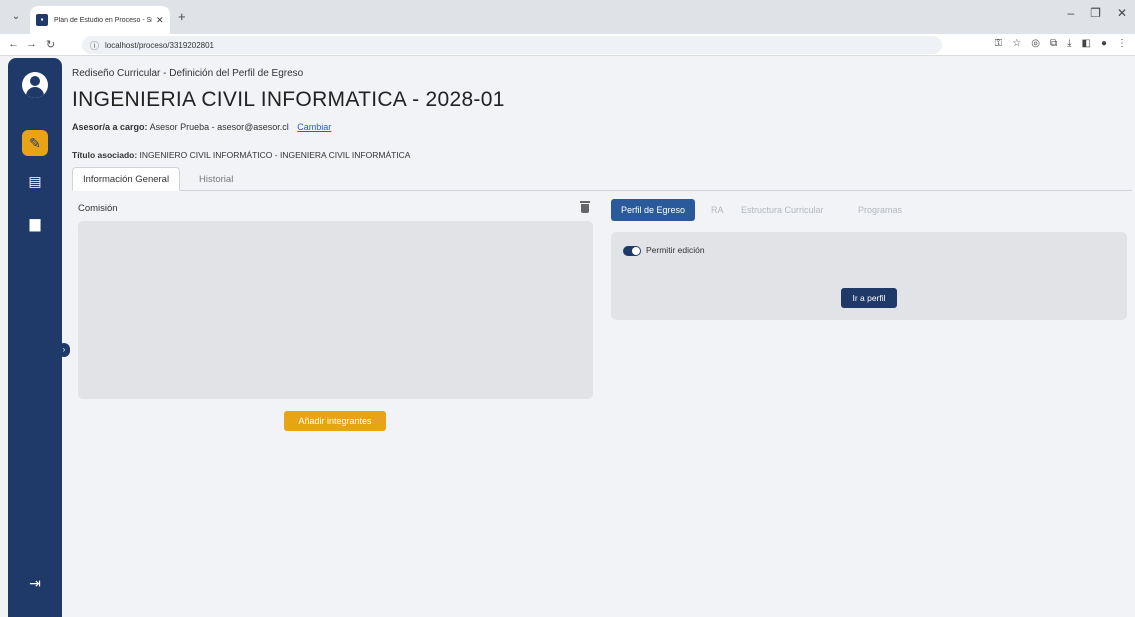 The width and height of the screenshot is (1135, 617). I want to click on commission-list, so click(335, 310).